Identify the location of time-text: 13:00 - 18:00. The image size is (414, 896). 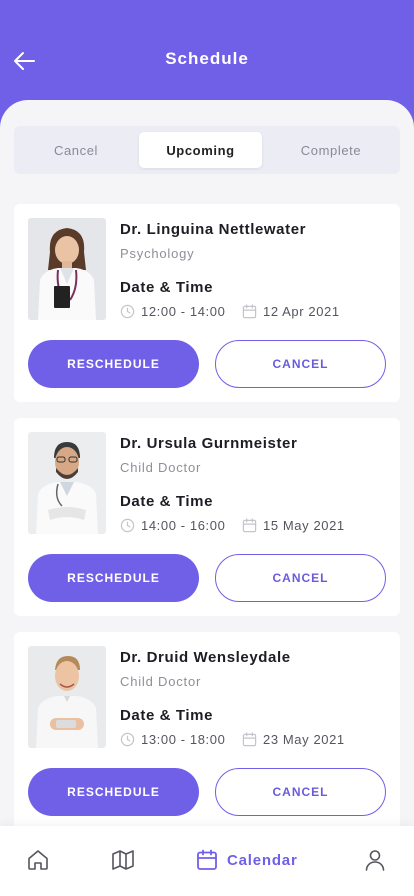
(183, 739).